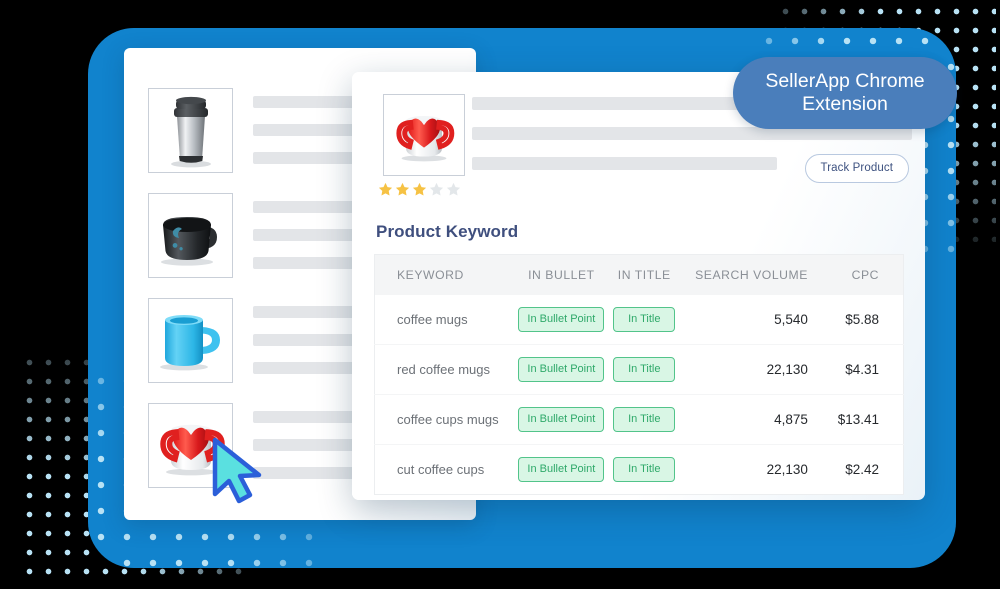 The height and width of the screenshot is (589, 1000). I want to click on cell-search-volume: 5,540, so click(791, 319).